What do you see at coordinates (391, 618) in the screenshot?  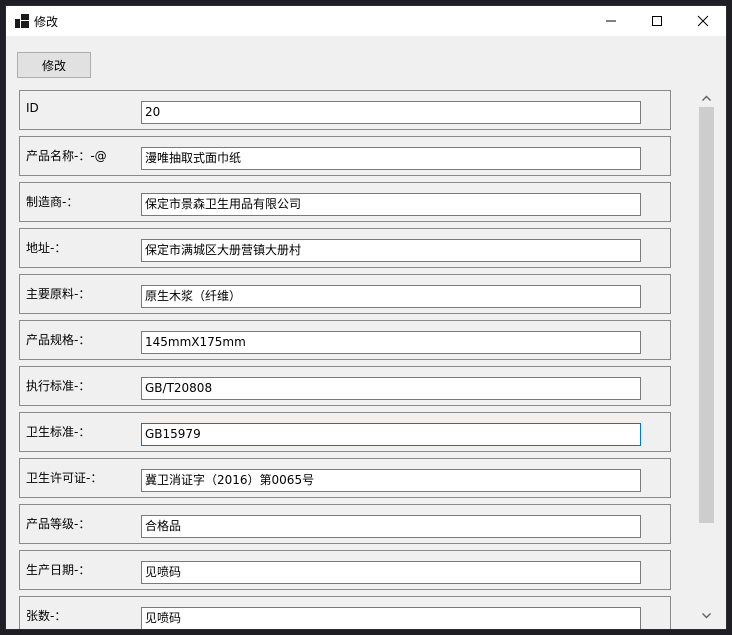 I see `sheet-count-field: 见喷码` at bounding box center [391, 618].